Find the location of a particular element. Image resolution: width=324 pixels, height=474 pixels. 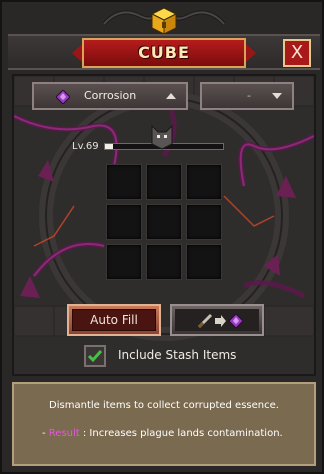

chevron-down-icon is located at coordinates (277, 96).